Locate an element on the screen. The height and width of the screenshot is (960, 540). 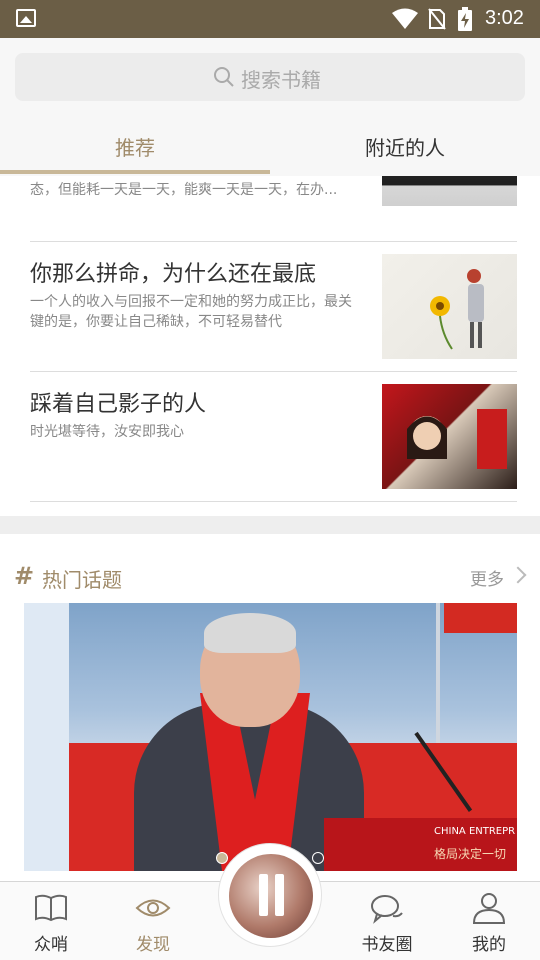
banner-side-panel is located at coordinates (46, 737).